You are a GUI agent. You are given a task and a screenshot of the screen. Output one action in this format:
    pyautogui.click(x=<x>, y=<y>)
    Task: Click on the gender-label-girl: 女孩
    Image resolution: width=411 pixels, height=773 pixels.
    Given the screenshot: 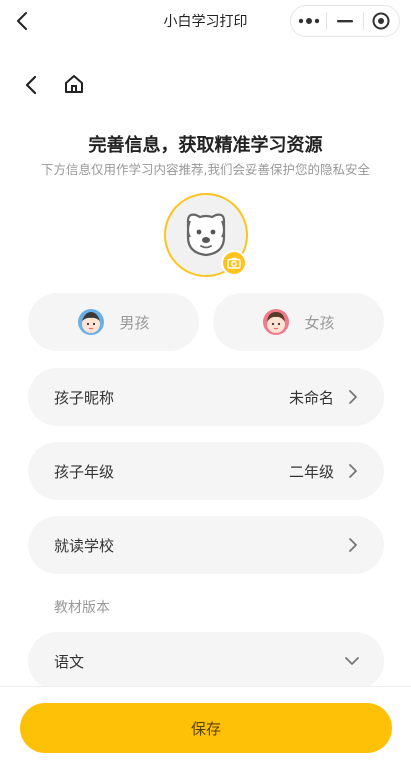 What is the action you would take?
    pyautogui.click(x=319, y=322)
    